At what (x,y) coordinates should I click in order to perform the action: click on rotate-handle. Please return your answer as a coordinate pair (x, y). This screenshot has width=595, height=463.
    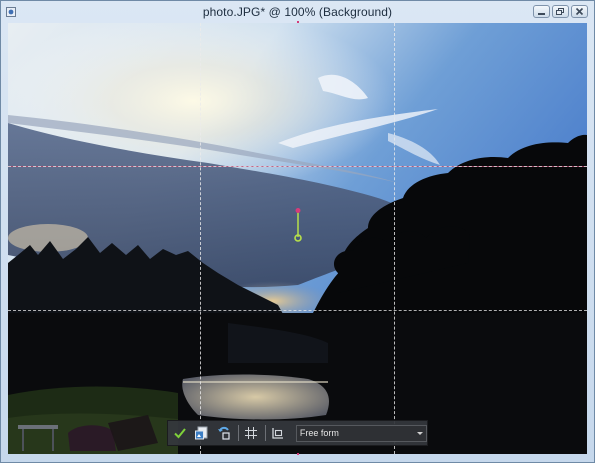
    Looking at the image, I should click on (298, 225).